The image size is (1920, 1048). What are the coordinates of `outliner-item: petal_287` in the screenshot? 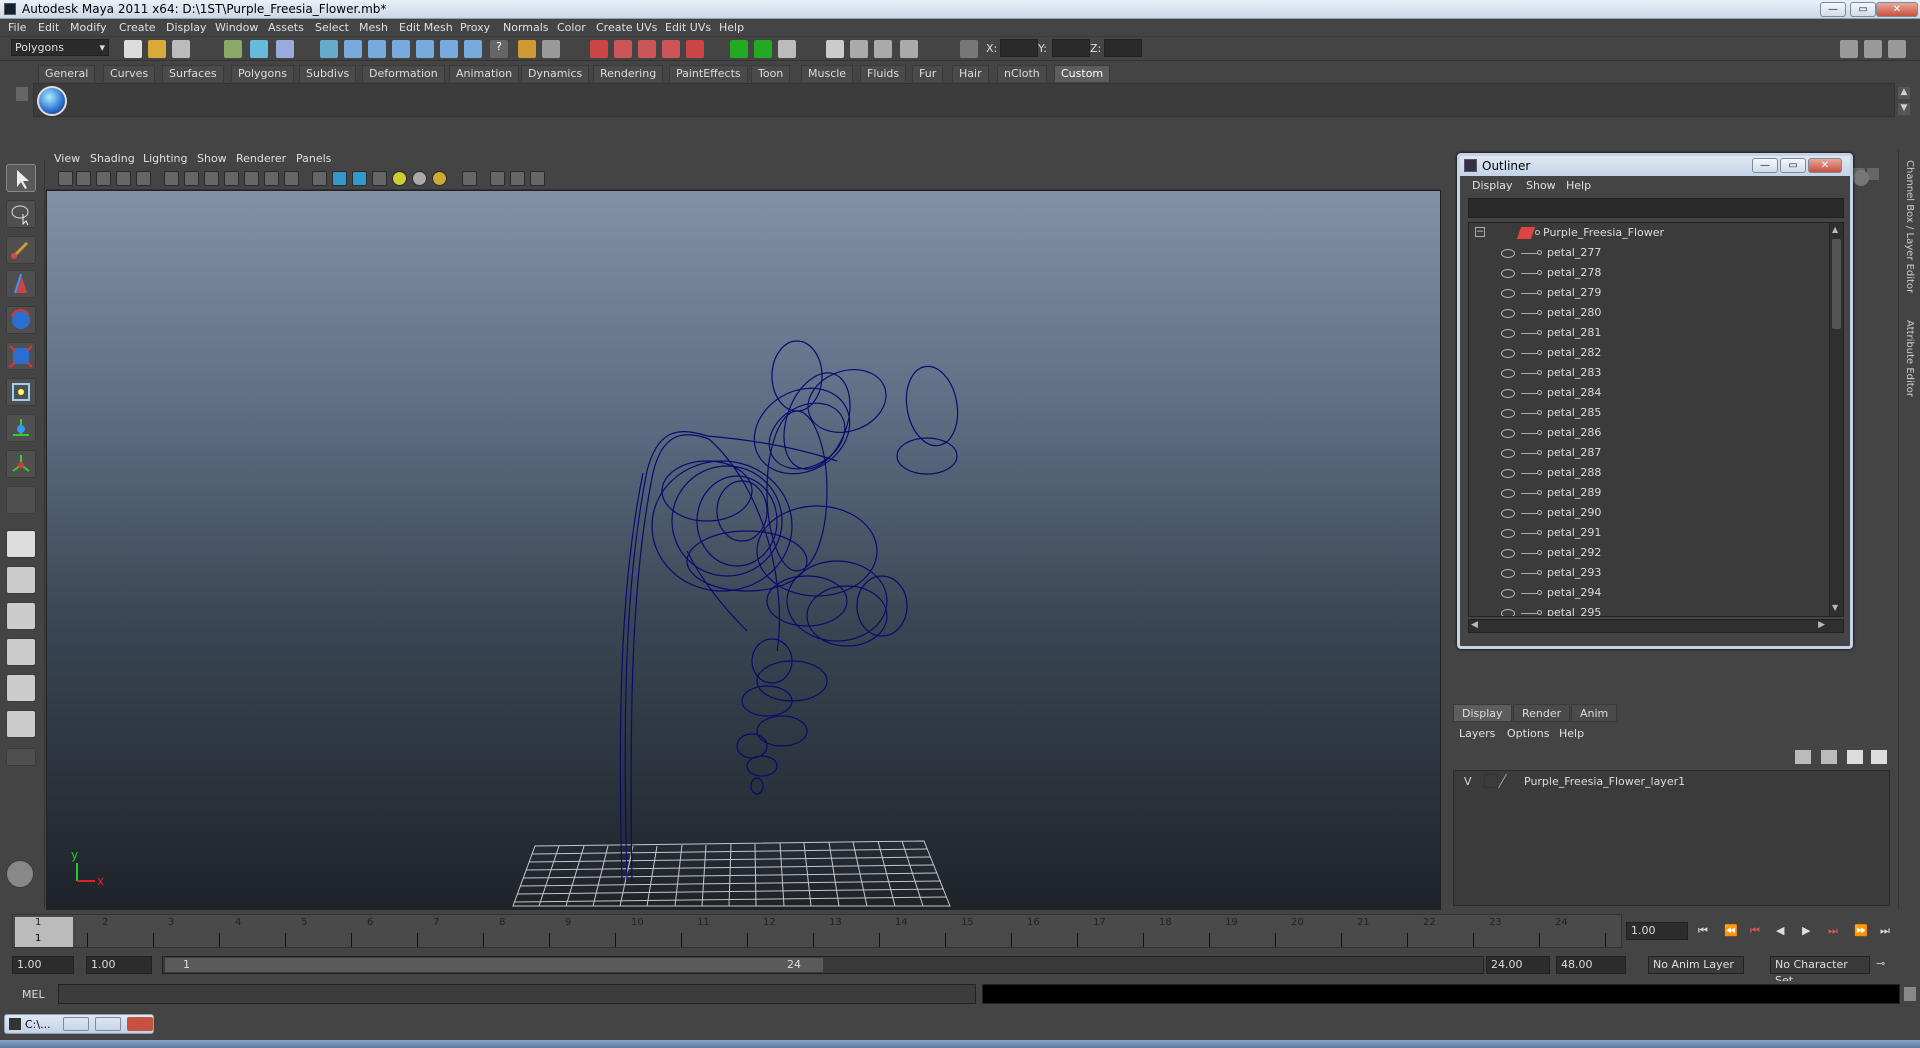 It's located at (1649, 453).